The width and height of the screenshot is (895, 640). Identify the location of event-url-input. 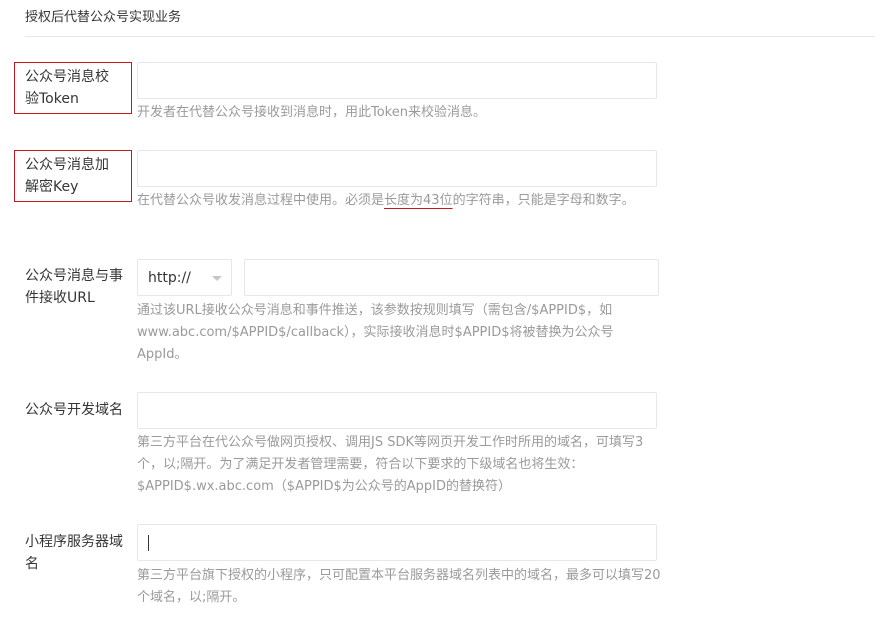
(451, 277).